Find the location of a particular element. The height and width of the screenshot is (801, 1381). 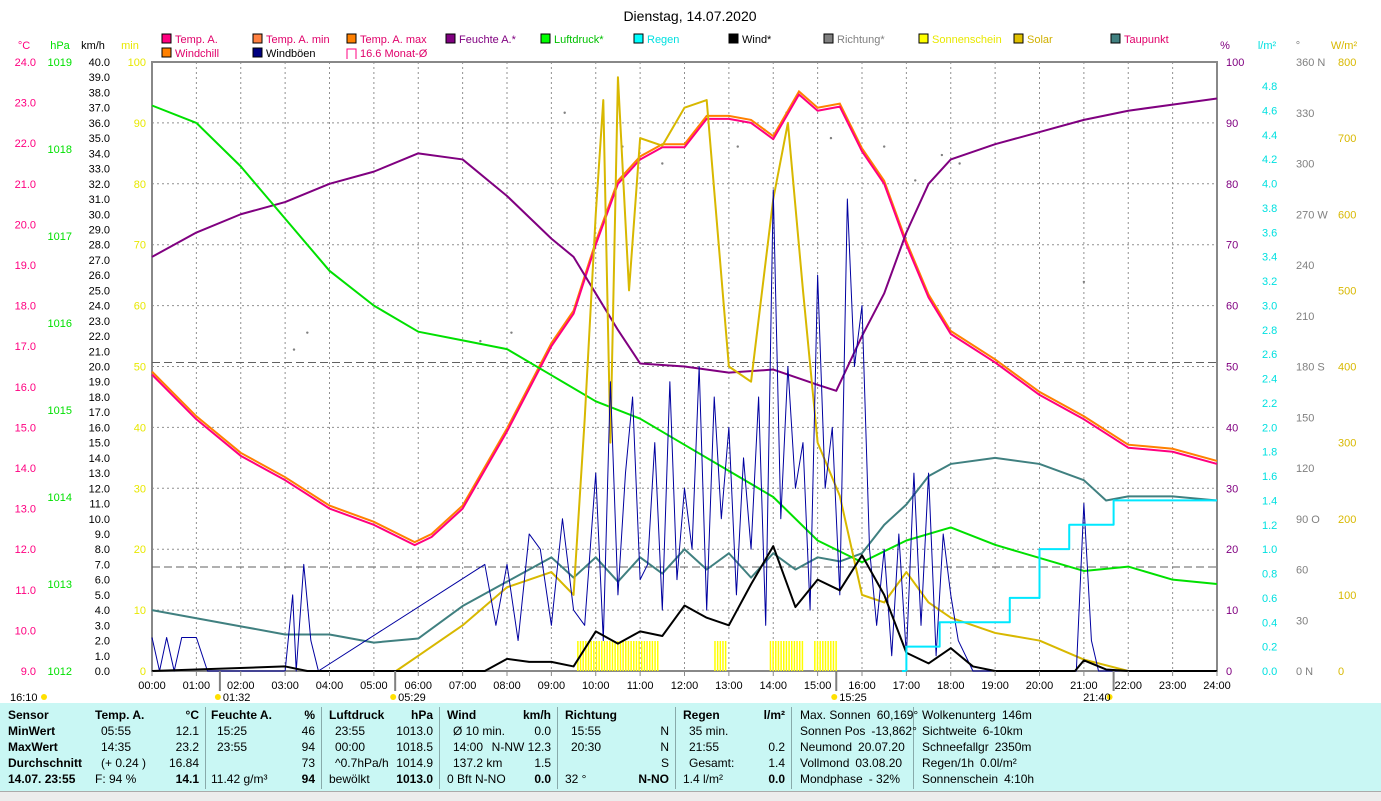

x-tick-label: 06:00 is located at coordinates (418, 686).